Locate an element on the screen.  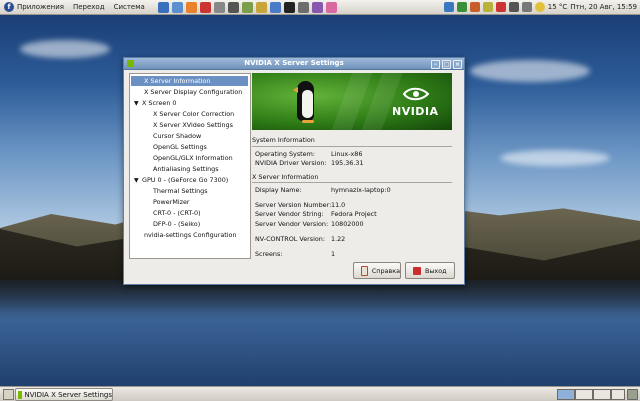
tree-item-label: OpenGL/GLX Information is located at coordinates (193, 158).